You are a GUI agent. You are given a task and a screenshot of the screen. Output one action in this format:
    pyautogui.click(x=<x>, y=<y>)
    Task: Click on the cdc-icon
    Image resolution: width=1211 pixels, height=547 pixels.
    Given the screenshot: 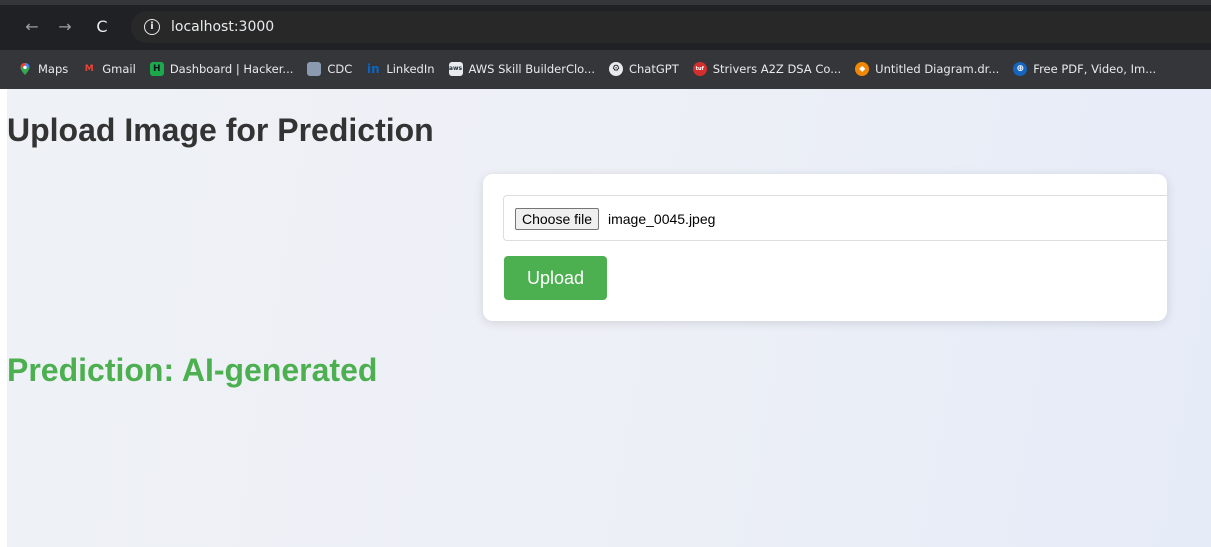 What is the action you would take?
    pyautogui.click(x=314, y=69)
    